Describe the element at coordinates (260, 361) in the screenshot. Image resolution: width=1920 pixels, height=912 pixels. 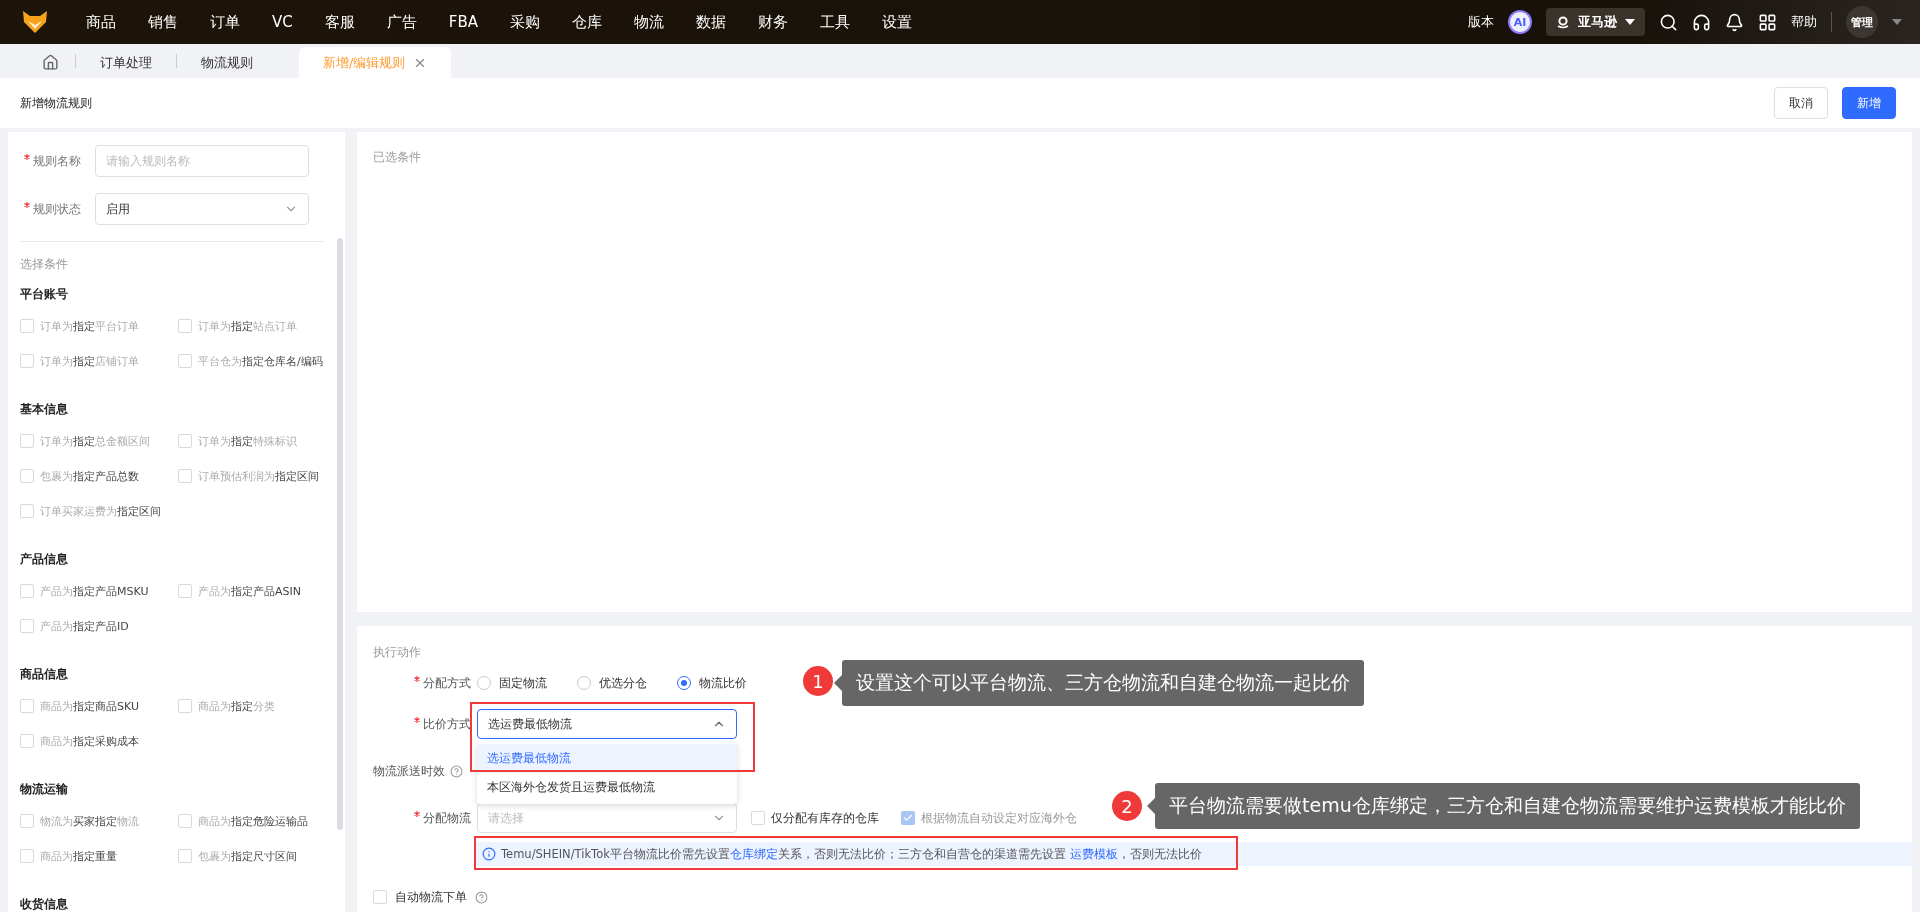
I see `condition-label: 平台仓为指定仓库名/编码` at that location.